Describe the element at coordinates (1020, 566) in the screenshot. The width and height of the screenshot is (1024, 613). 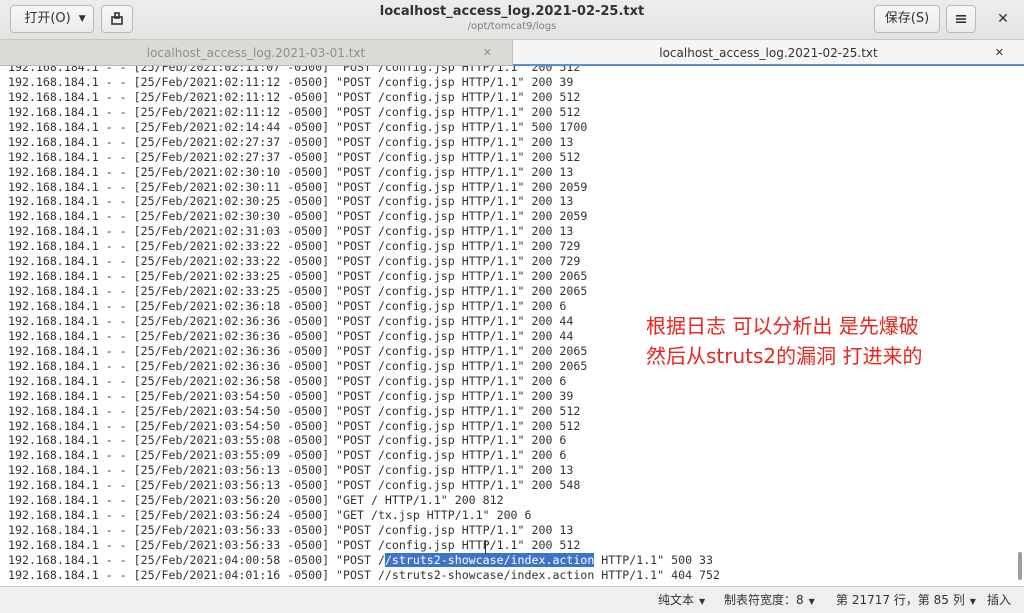
I see `scrollbar-thumb` at that location.